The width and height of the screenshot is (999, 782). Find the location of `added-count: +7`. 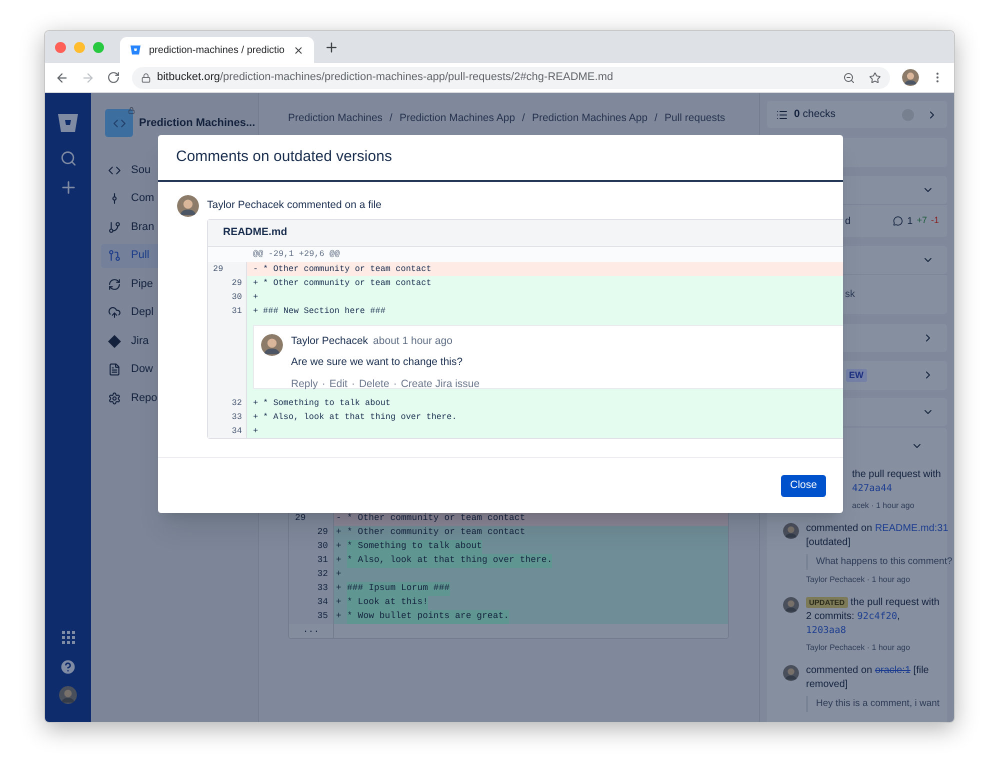

added-count: +7 is located at coordinates (921, 221).